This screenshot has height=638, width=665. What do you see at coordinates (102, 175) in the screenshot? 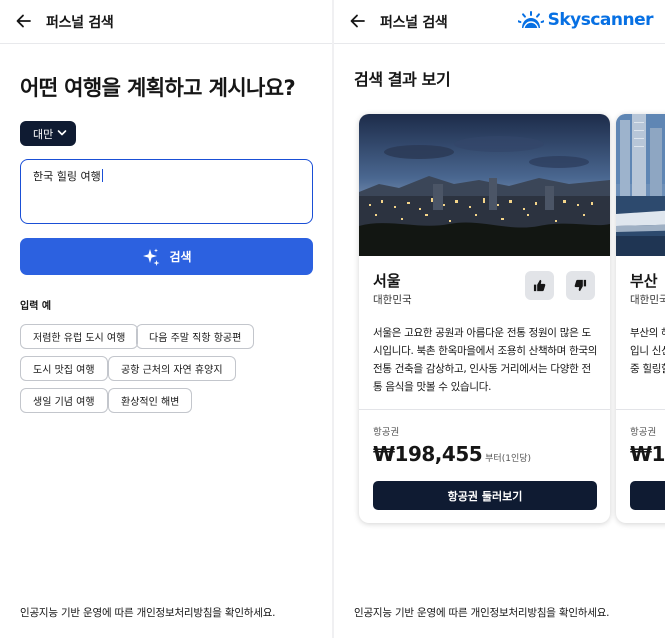
I see `text-caret` at bounding box center [102, 175].